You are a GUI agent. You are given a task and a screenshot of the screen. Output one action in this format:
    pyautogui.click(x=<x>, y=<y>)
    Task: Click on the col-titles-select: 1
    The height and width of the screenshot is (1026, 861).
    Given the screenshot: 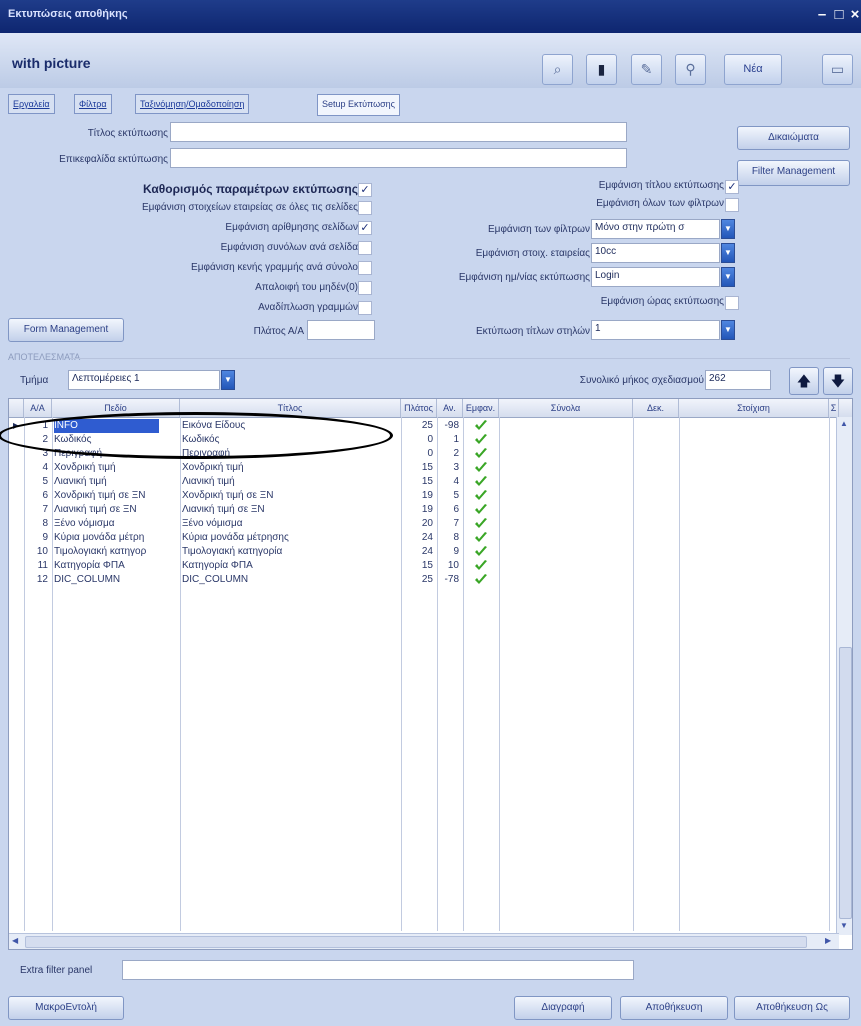 What is the action you would take?
    pyautogui.click(x=655, y=330)
    